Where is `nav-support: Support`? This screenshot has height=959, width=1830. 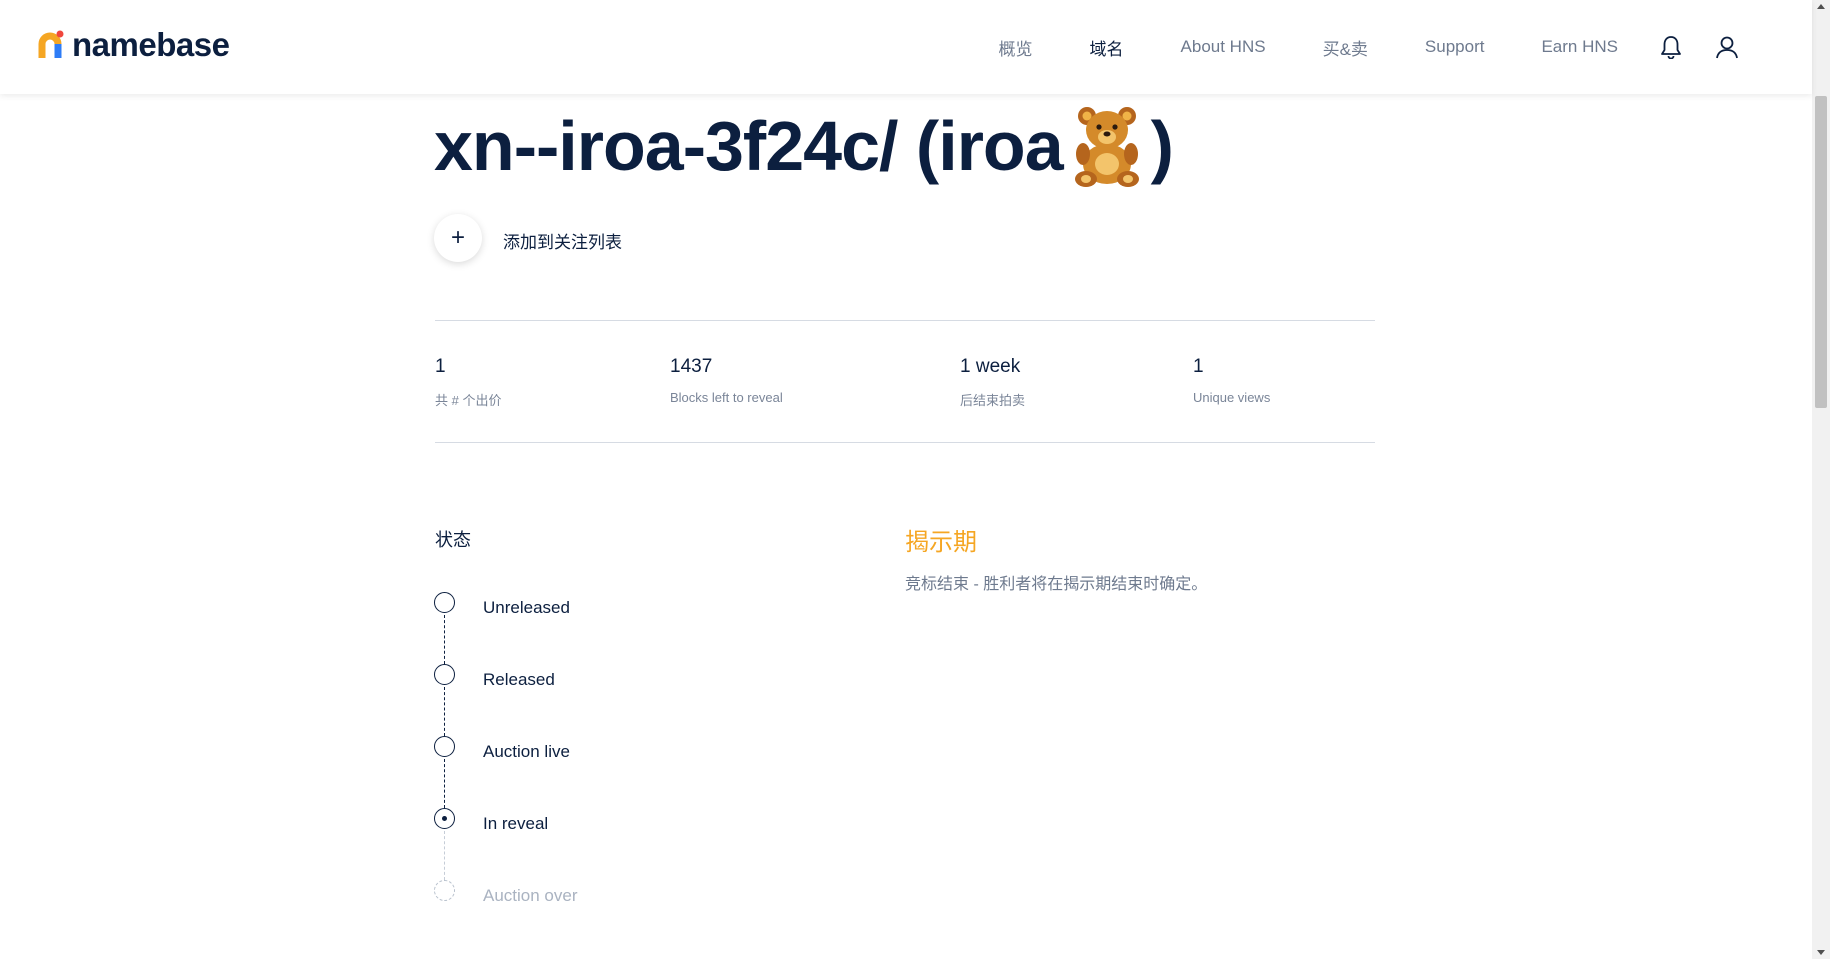
nav-support: Support is located at coordinates (1455, 47).